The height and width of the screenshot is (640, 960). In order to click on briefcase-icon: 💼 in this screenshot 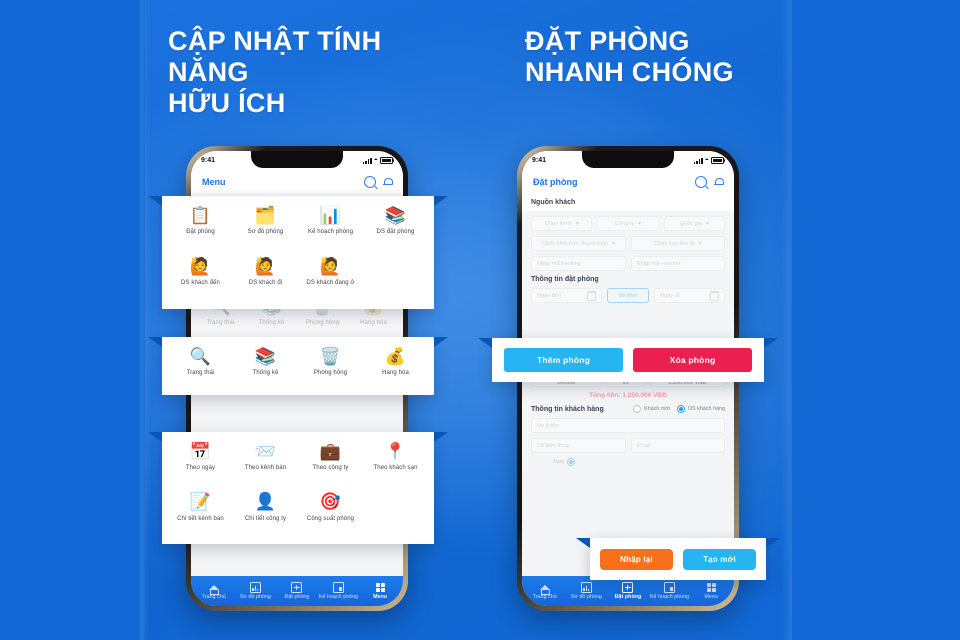, I will do `click(330, 451)`.